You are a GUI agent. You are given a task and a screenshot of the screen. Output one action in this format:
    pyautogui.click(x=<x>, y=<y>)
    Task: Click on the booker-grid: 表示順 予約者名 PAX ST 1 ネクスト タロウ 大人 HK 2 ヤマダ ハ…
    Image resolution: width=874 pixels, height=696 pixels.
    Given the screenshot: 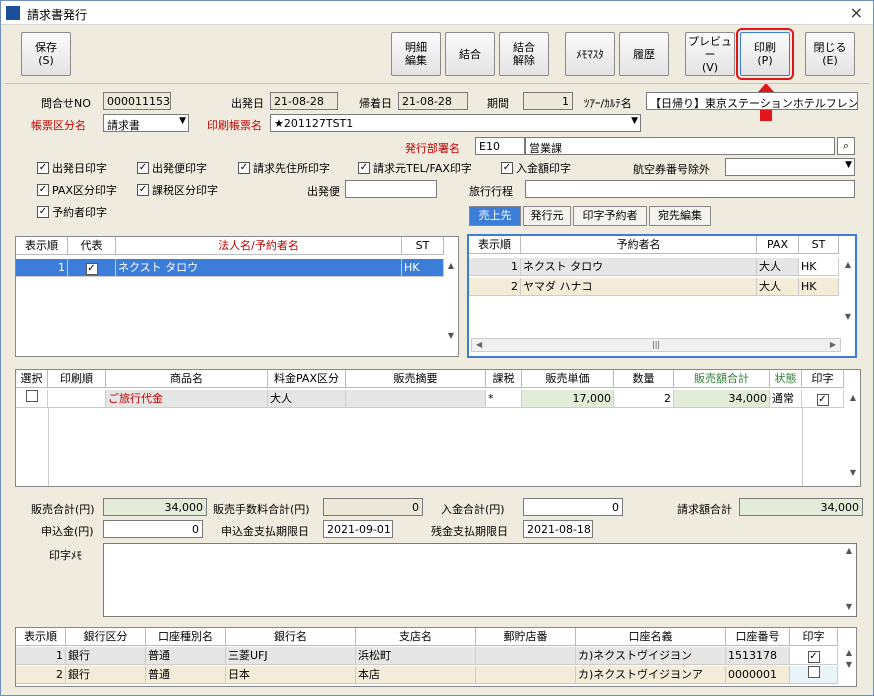 What is the action you would take?
    pyautogui.click(x=662, y=296)
    